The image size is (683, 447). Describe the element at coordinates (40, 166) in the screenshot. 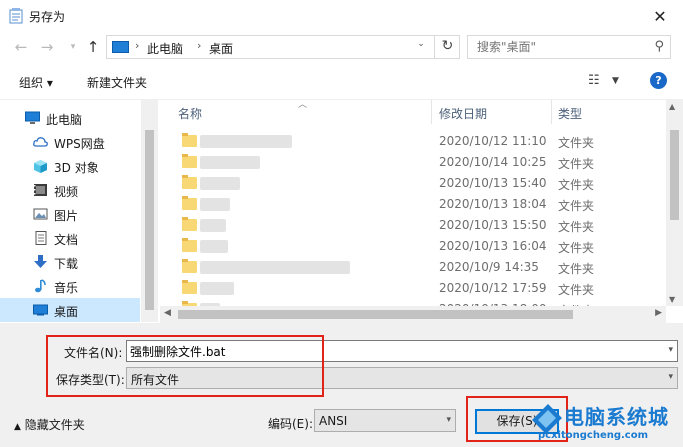

I see `cube-icon` at that location.